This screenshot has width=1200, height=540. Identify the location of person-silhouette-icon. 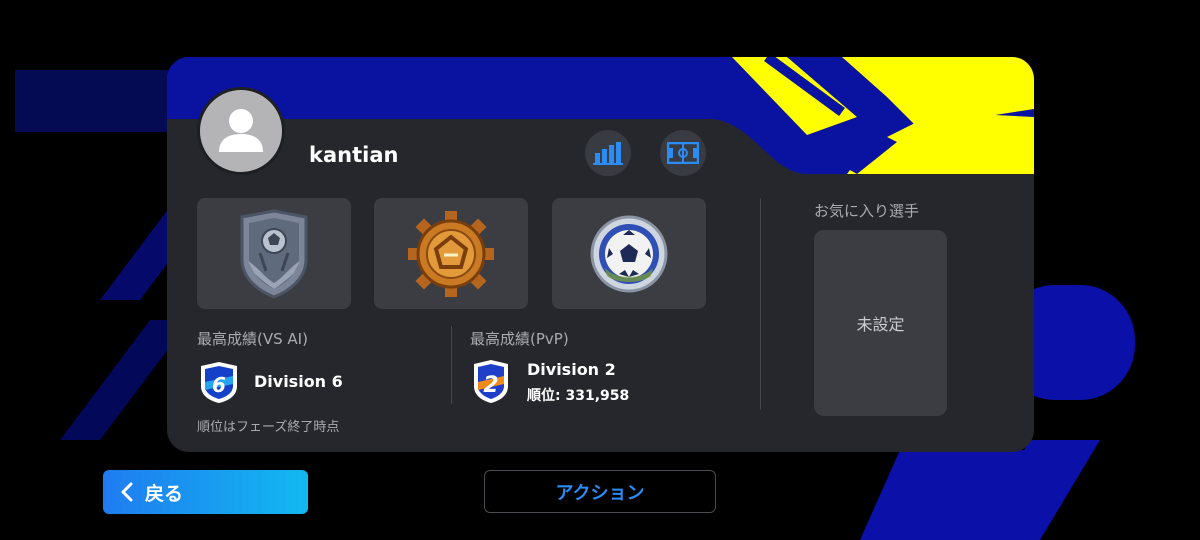
(241, 130).